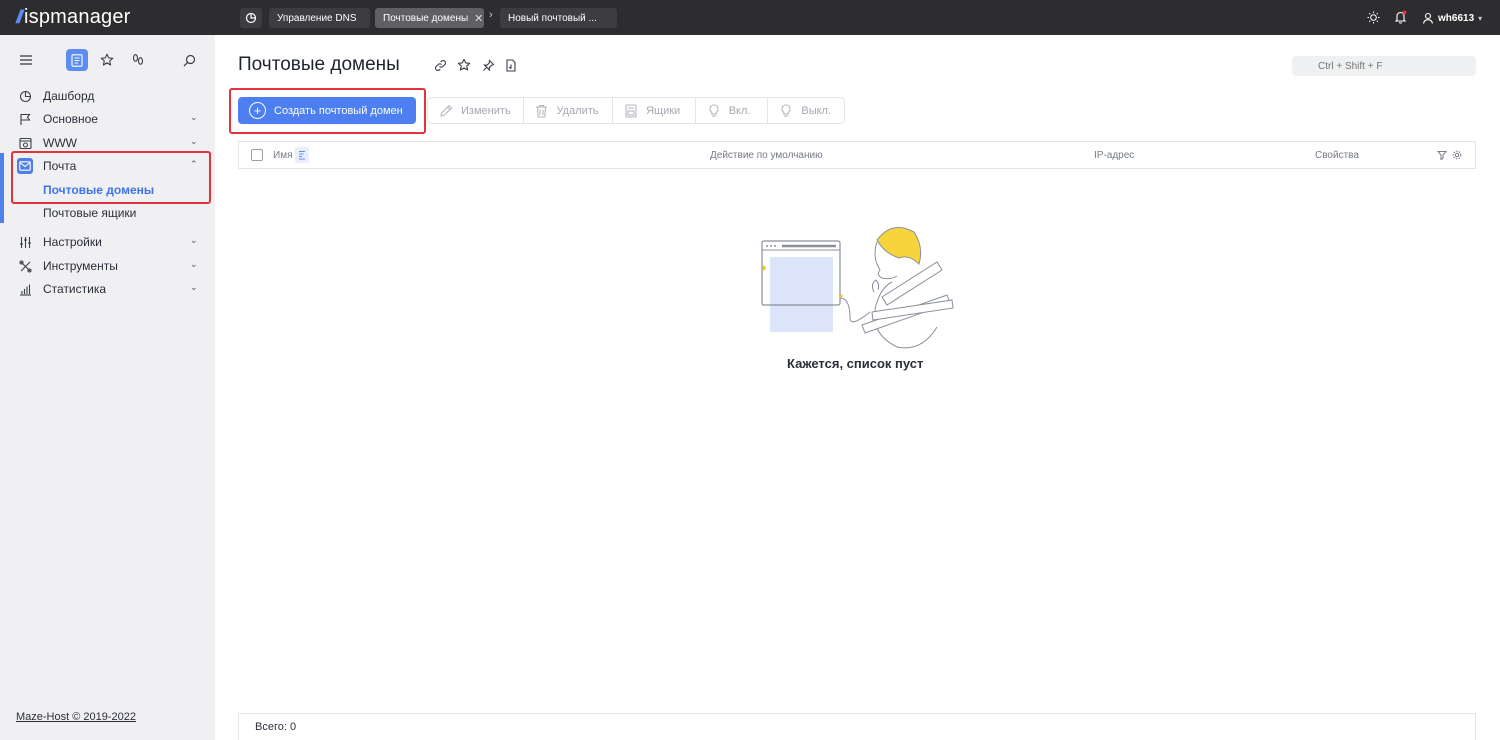  What do you see at coordinates (486, 110) in the screenshot?
I see `edit-button-label: Изменить` at bounding box center [486, 110].